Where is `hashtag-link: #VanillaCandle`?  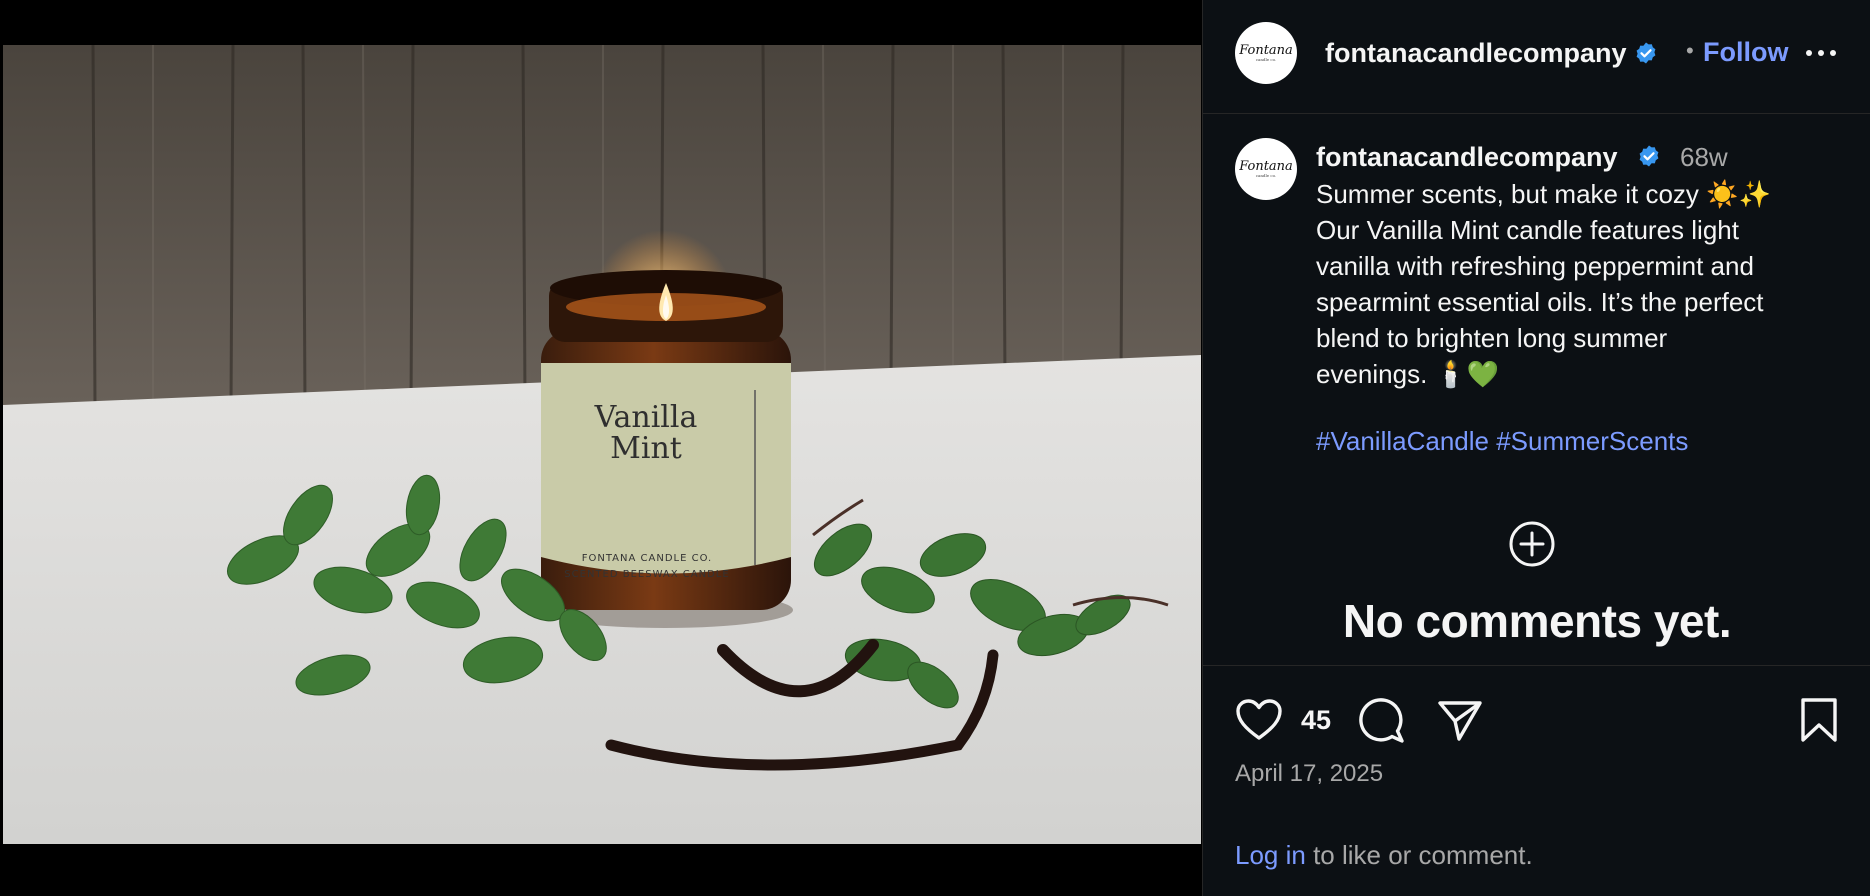
hashtag-link: #VanillaCandle is located at coordinates (1402, 441).